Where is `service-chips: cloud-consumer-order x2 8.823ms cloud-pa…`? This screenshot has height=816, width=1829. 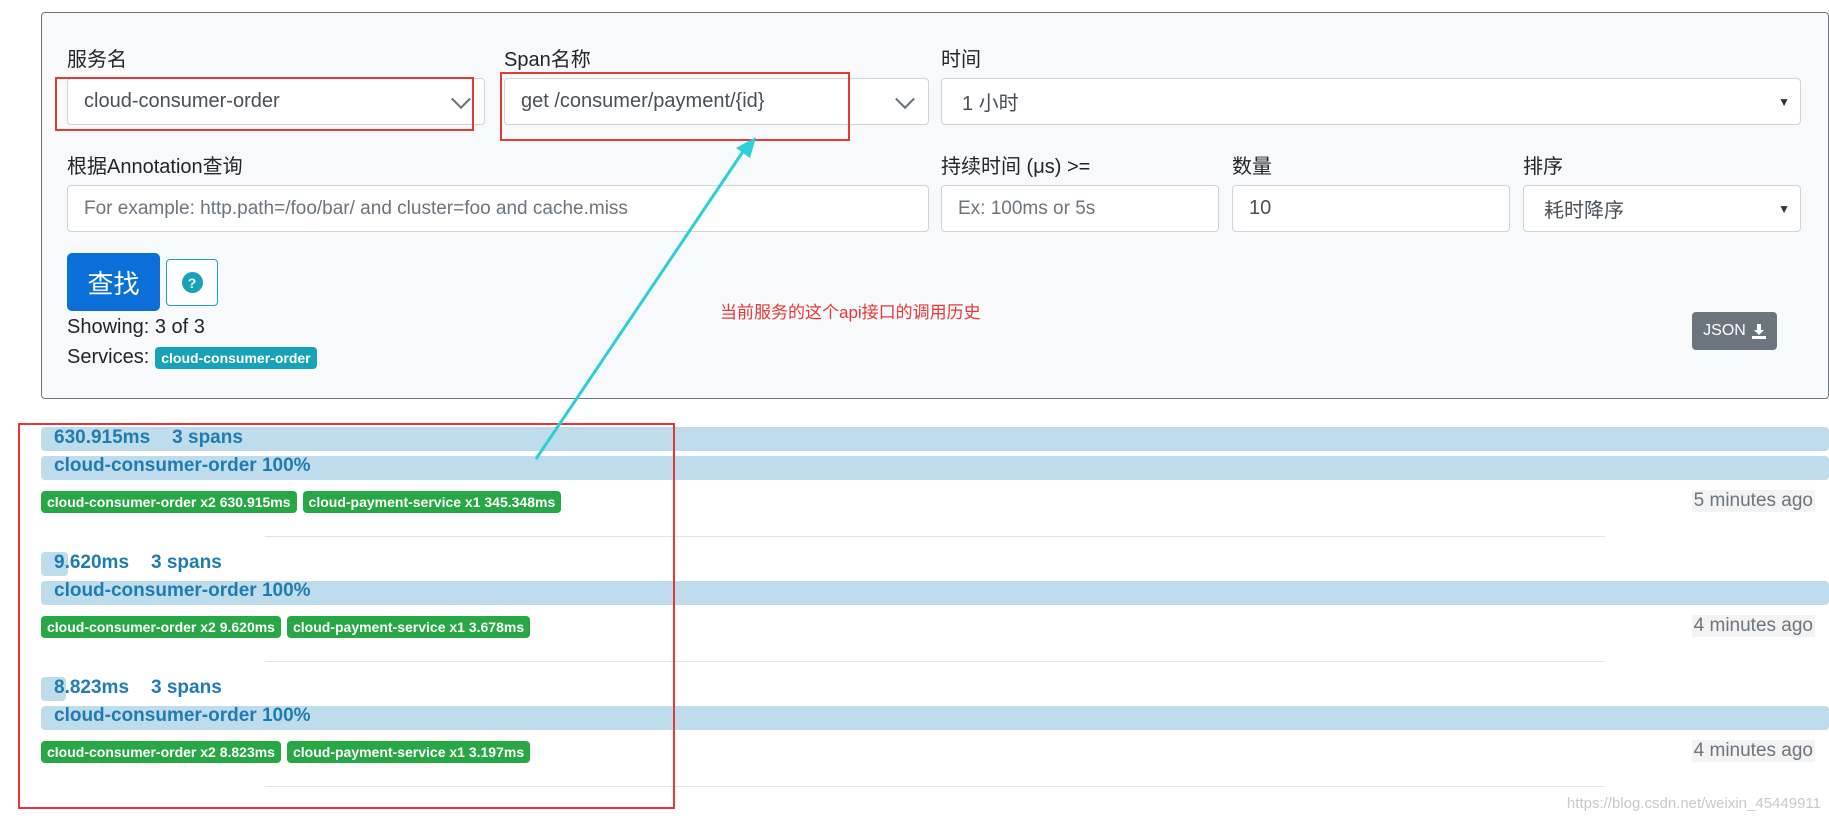 service-chips: cloud-consumer-order x2 8.823ms cloud-pa… is located at coordinates (286, 752).